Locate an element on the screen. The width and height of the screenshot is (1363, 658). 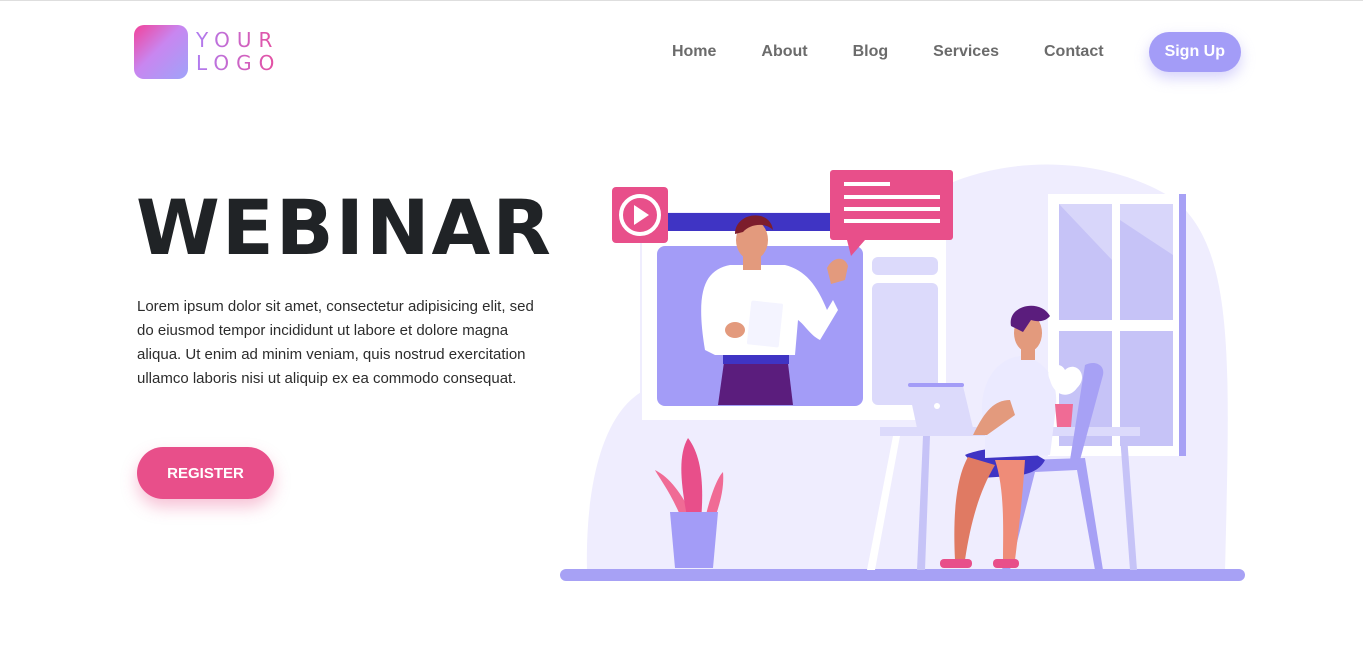
floor-line is located at coordinates (902, 575).